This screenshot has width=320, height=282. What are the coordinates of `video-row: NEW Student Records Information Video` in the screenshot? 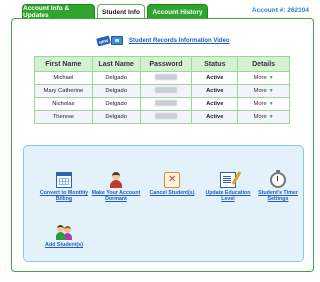 It's located at (163, 41).